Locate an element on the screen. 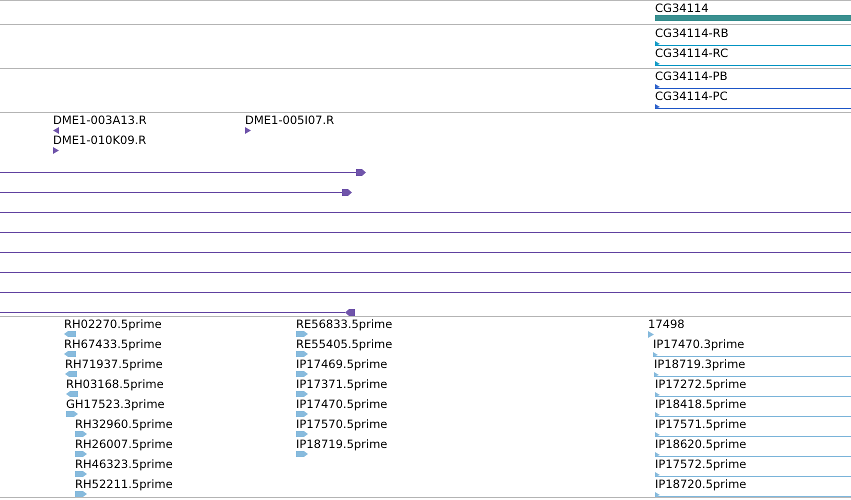 This screenshot has width=851, height=500. feature-label: IP17470.3prime is located at coordinates (698, 344).